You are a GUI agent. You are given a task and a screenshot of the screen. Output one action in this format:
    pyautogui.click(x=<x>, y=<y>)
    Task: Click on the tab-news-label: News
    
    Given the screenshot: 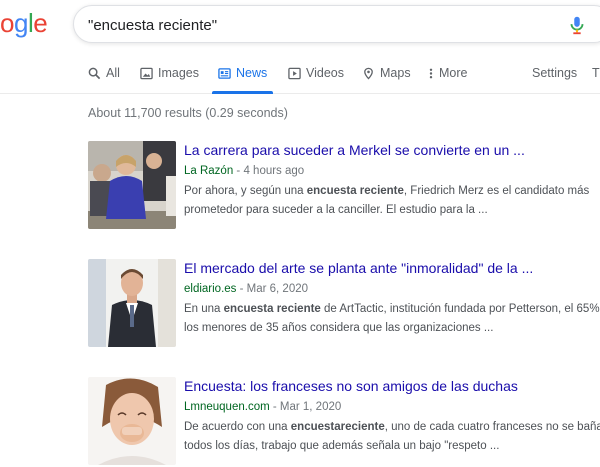 What is the action you would take?
    pyautogui.click(x=252, y=73)
    